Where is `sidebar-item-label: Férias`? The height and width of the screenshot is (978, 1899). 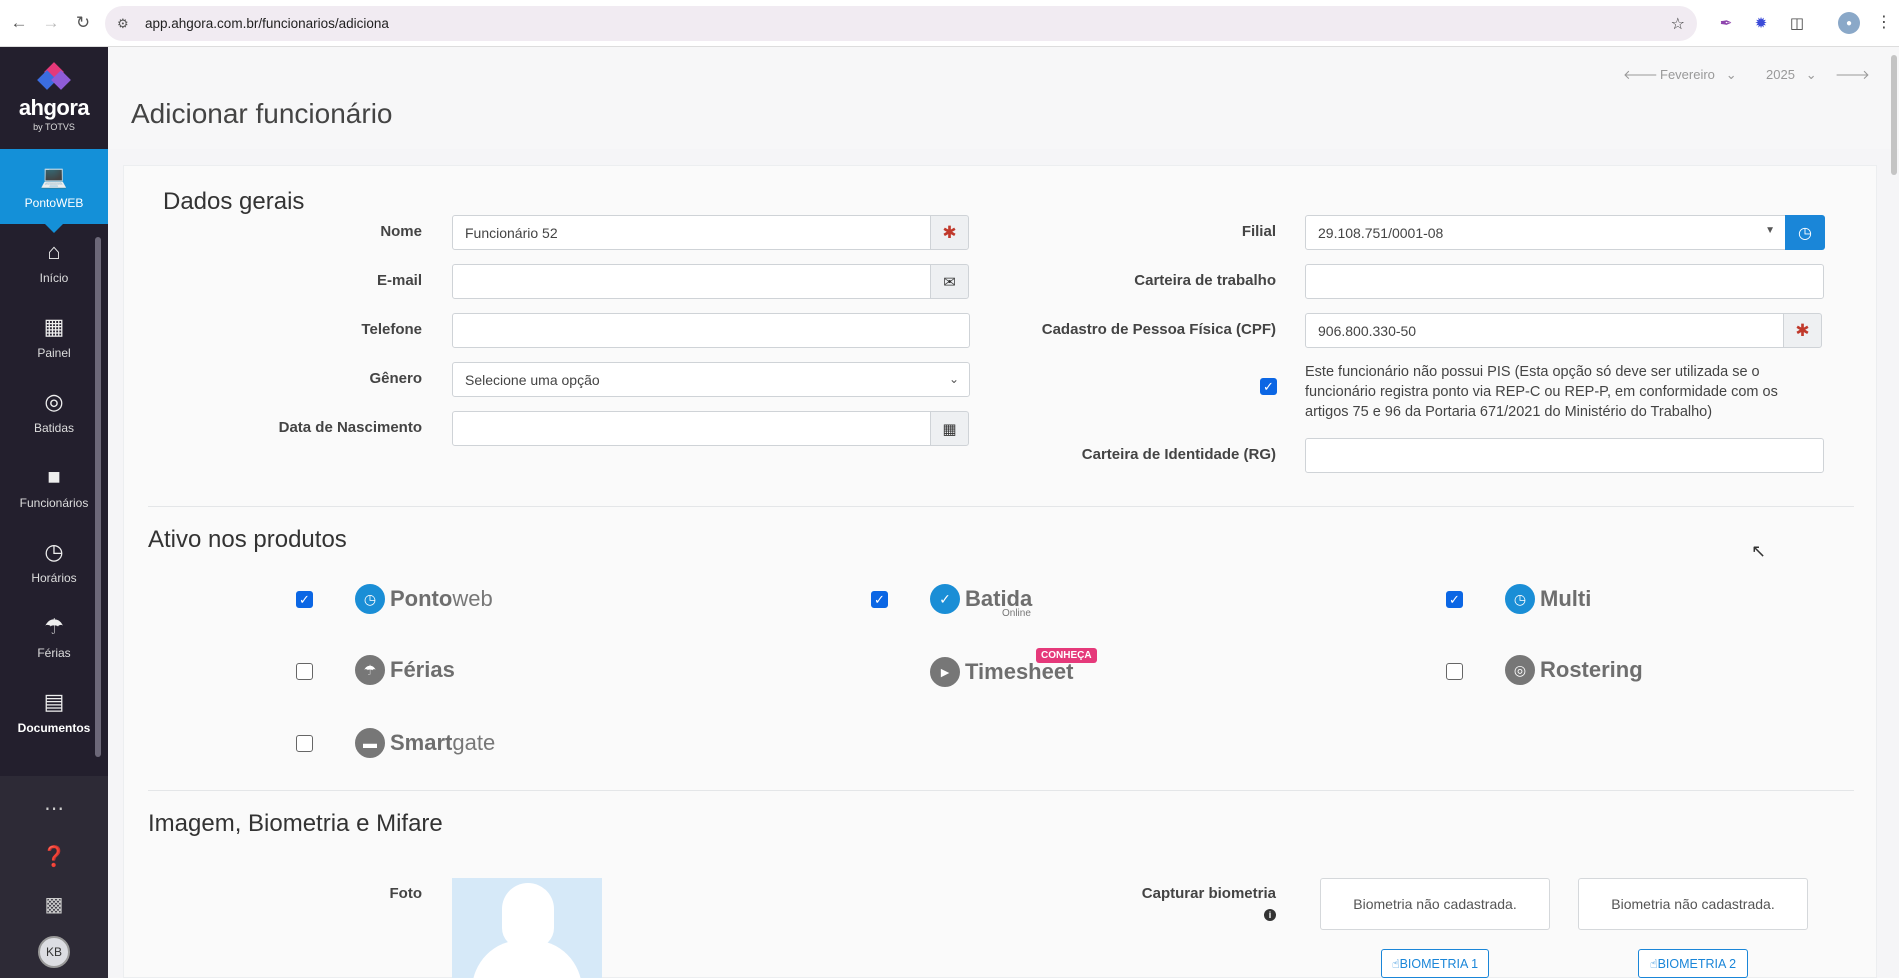
sidebar-item-label: Férias is located at coordinates (54, 652).